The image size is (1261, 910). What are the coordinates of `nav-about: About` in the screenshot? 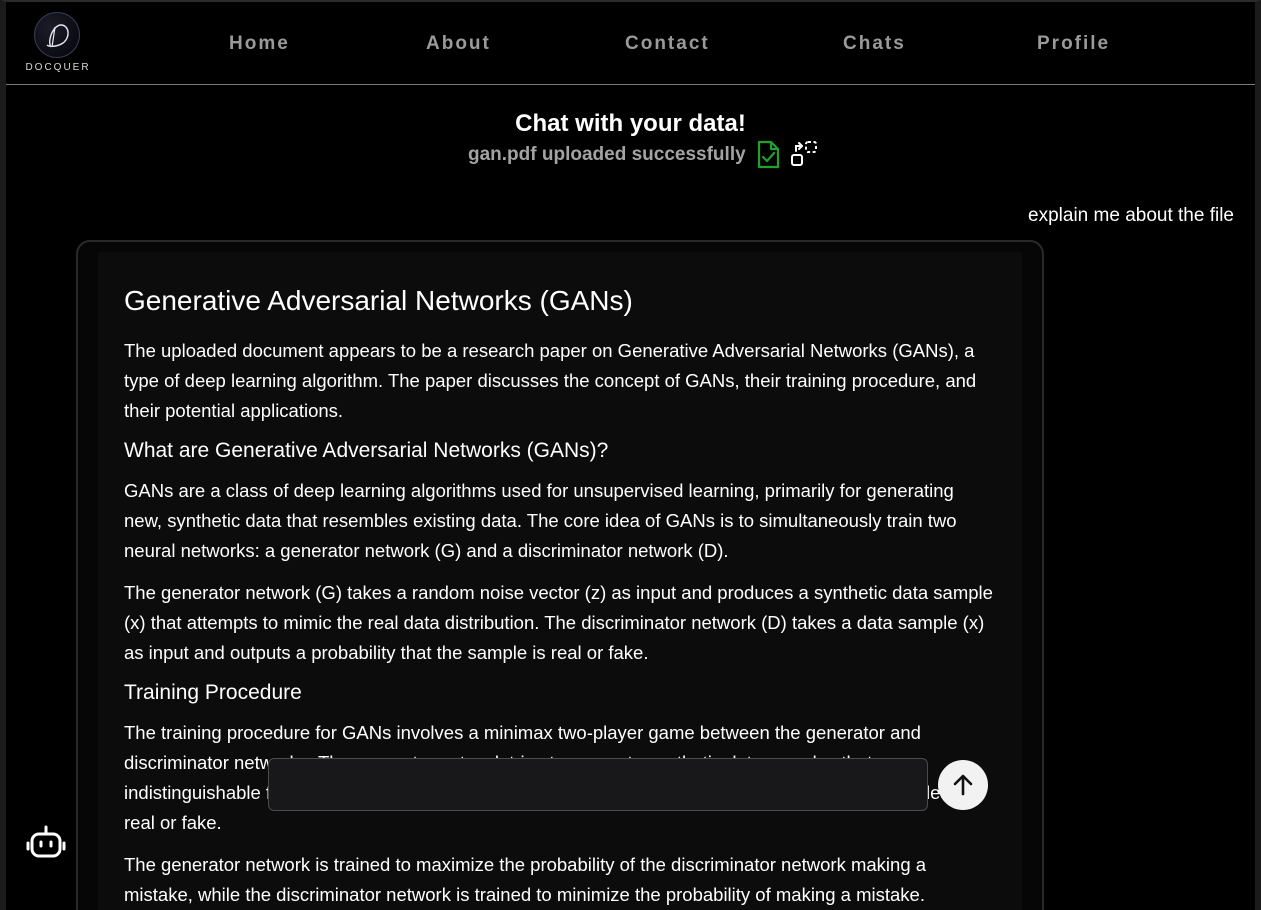 It's located at (458, 44).